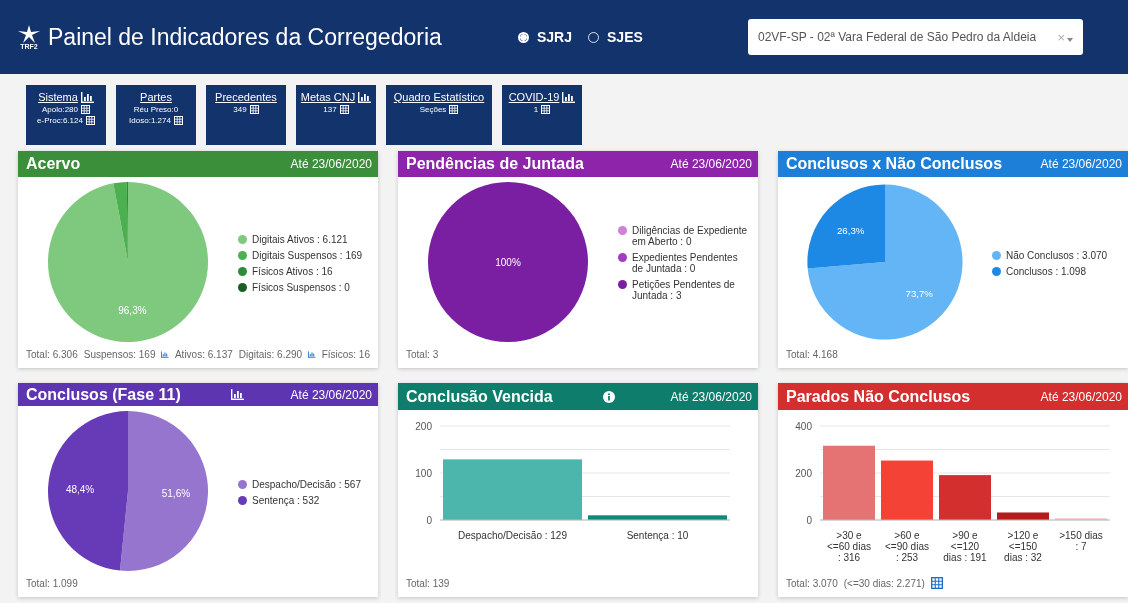 This screenshot has width=1128, height=603. Describe the element at coordinates (508, 262) in the screenshot. I see `slice-label: 100%` at that location.